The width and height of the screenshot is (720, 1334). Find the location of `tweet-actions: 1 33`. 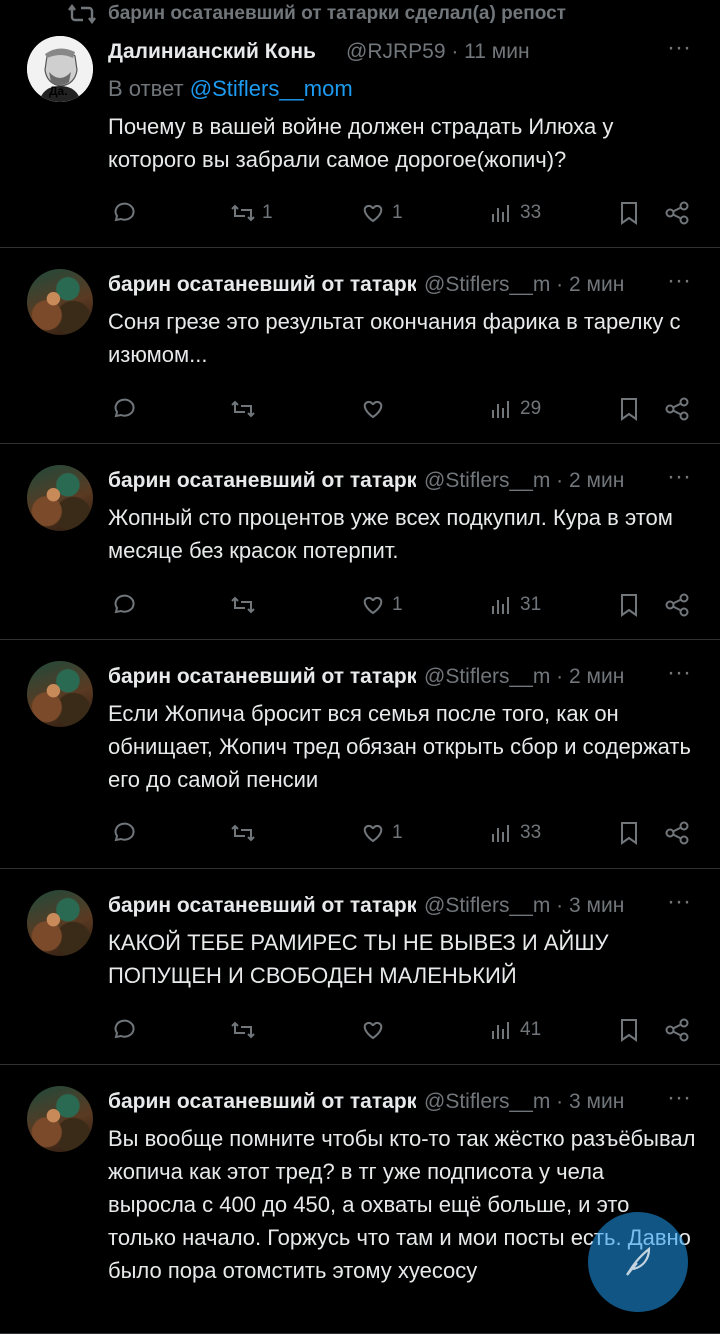

tweet-actions: 1 33 is located at coordinates (404, 833).